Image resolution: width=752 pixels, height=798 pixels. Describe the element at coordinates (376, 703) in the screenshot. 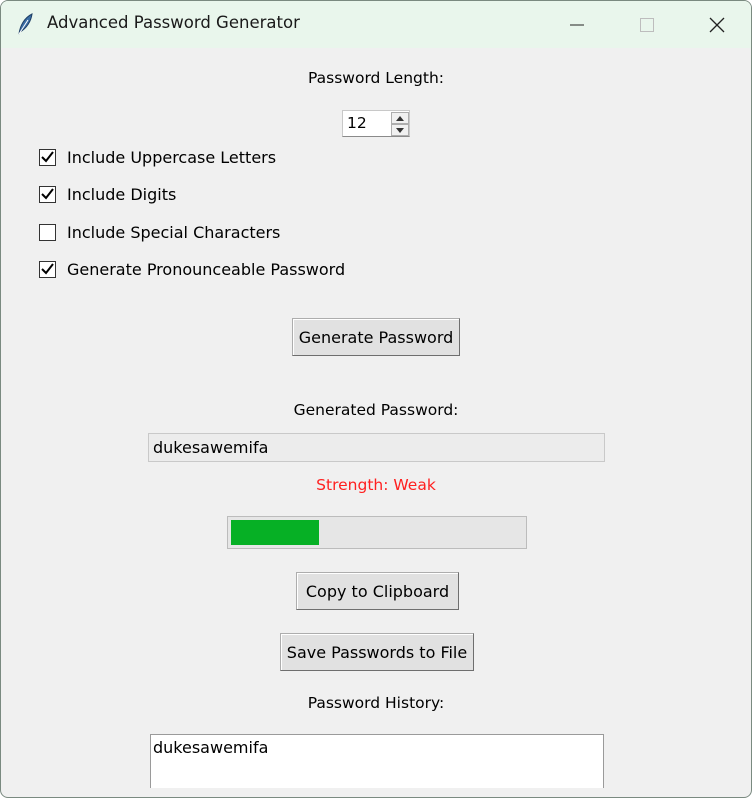

I see `password-history-label: Password History:` at that location.